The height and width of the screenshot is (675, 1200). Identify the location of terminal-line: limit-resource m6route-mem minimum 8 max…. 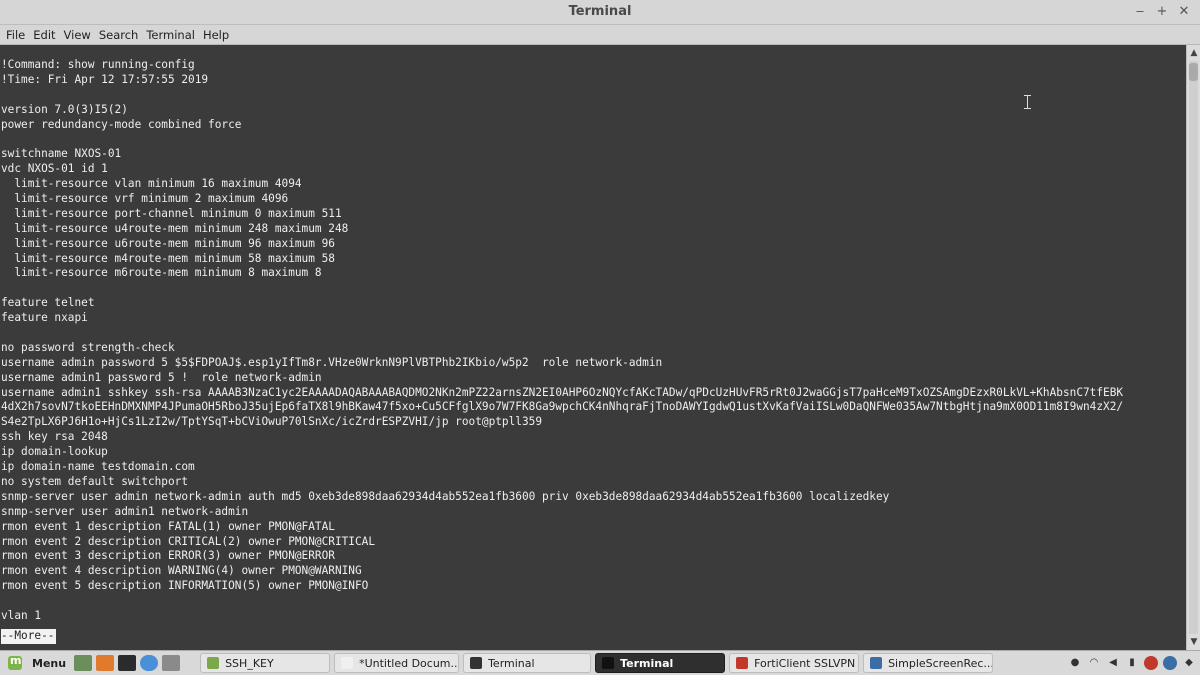
(161, 273).